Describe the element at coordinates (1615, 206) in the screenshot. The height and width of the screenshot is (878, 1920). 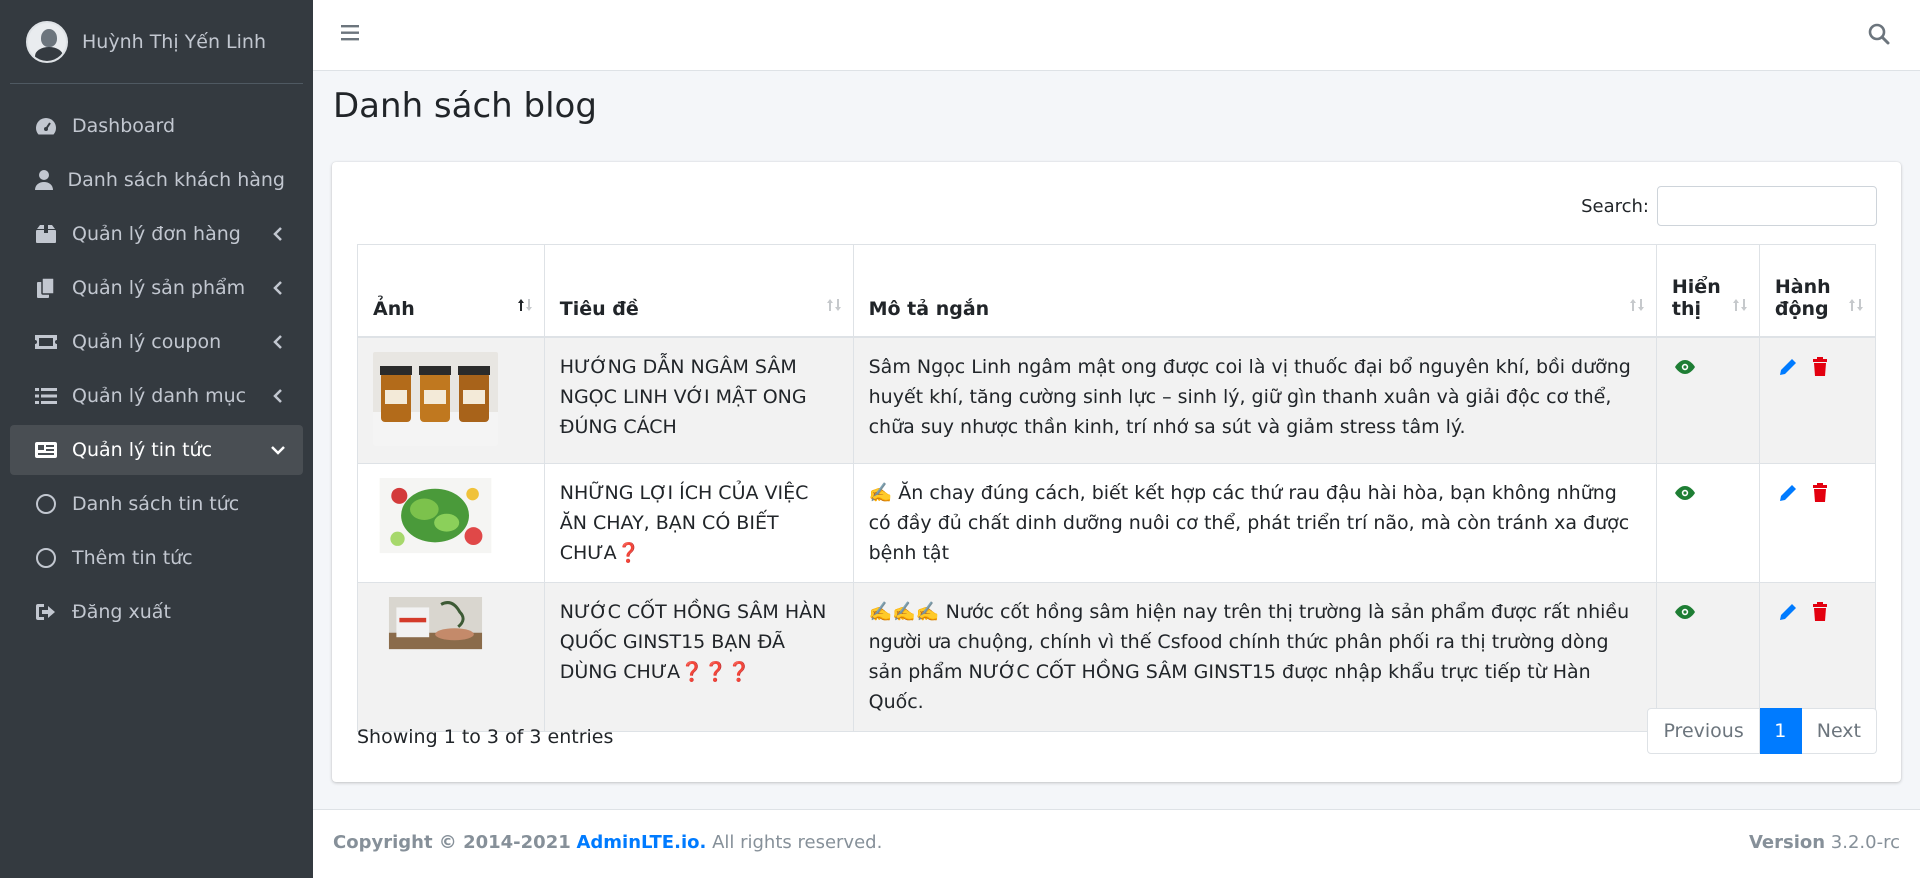
I see `search-label: Search:` at that location.